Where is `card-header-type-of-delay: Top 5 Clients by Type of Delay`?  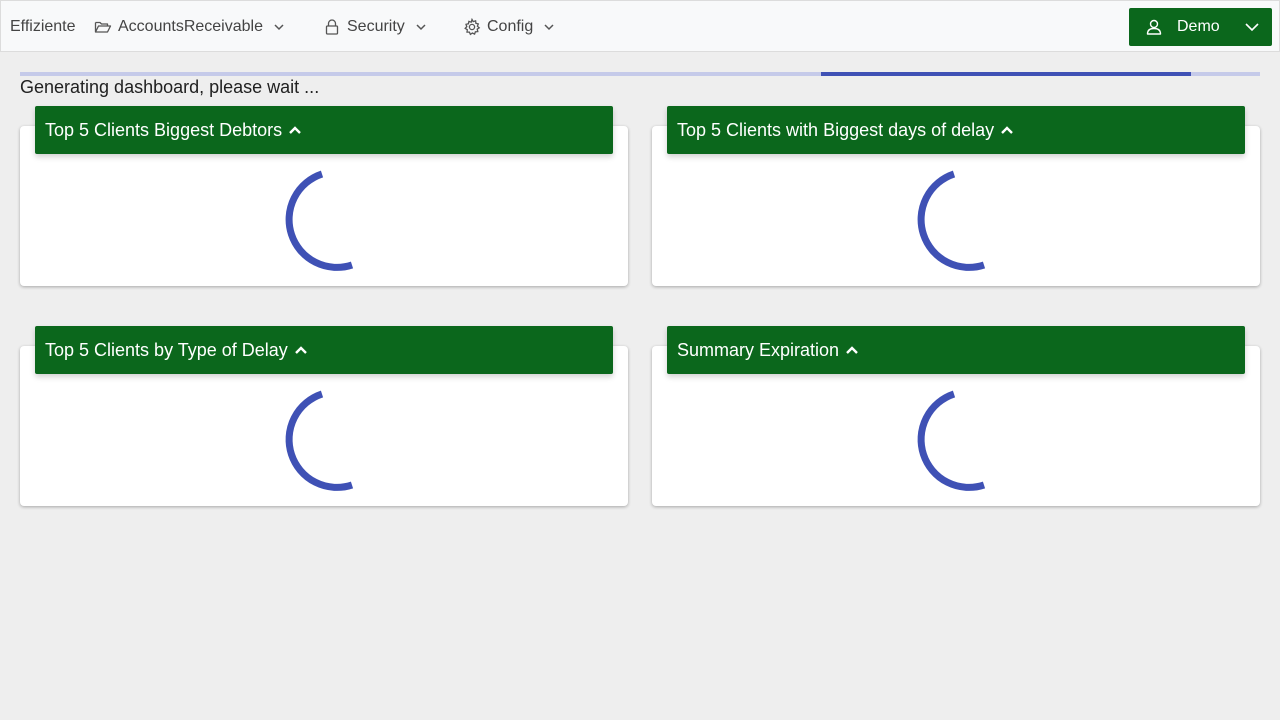
card-header-type-of-delay: Top 5 Clients by Type of Delay is located at coordinates (324, 350).